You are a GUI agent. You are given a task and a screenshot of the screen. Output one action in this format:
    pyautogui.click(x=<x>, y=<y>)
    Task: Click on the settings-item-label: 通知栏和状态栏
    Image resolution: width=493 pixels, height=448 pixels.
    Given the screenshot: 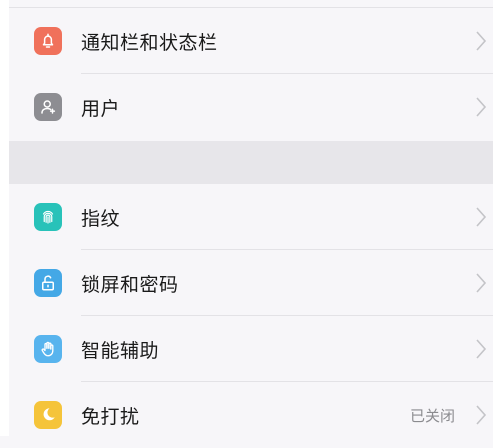 What is the action you would take?
    pyautogui.click(x=149, y=42)
    